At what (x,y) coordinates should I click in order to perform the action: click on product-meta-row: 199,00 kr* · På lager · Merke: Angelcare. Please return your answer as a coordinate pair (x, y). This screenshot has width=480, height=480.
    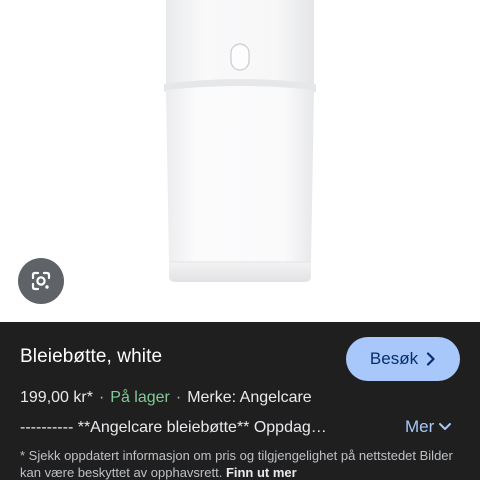
    Looking at the image, I should click on (166, 398).